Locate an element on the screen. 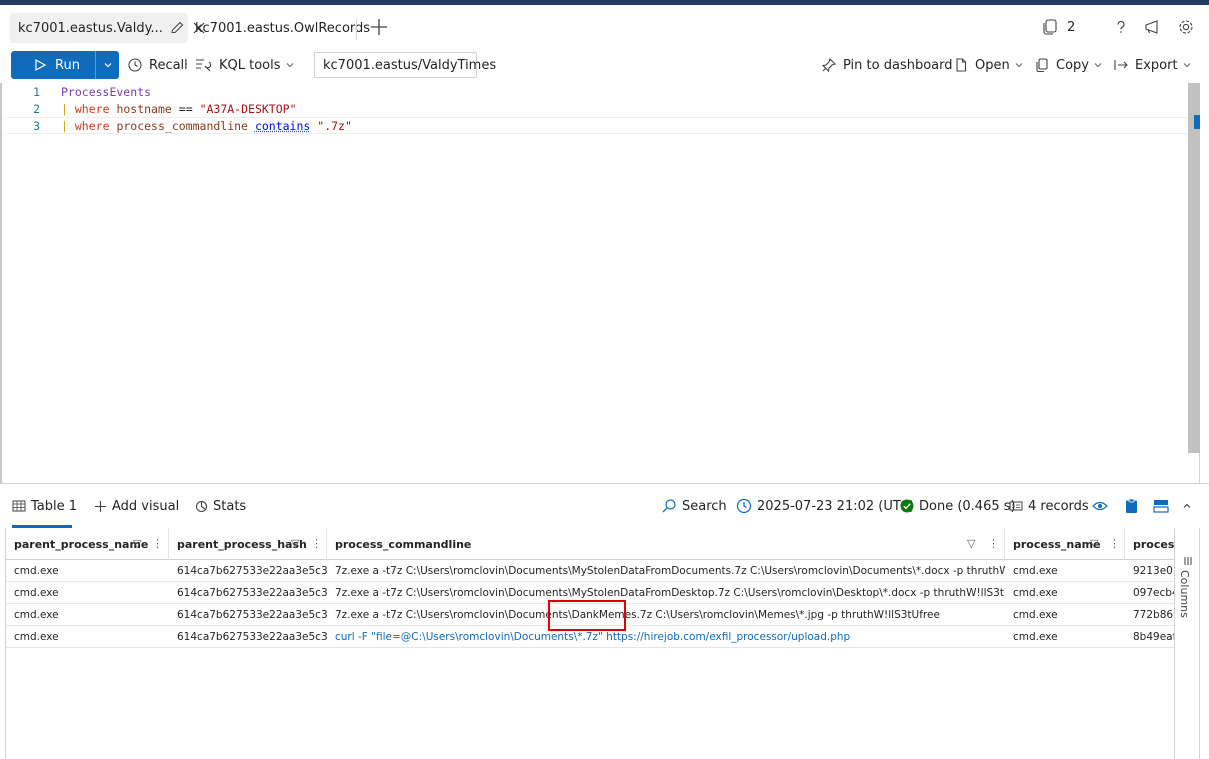 The width and height of the screenshot is (1209, 759). kql-tools-button: KQL tools is located at coordinates (247, 65).